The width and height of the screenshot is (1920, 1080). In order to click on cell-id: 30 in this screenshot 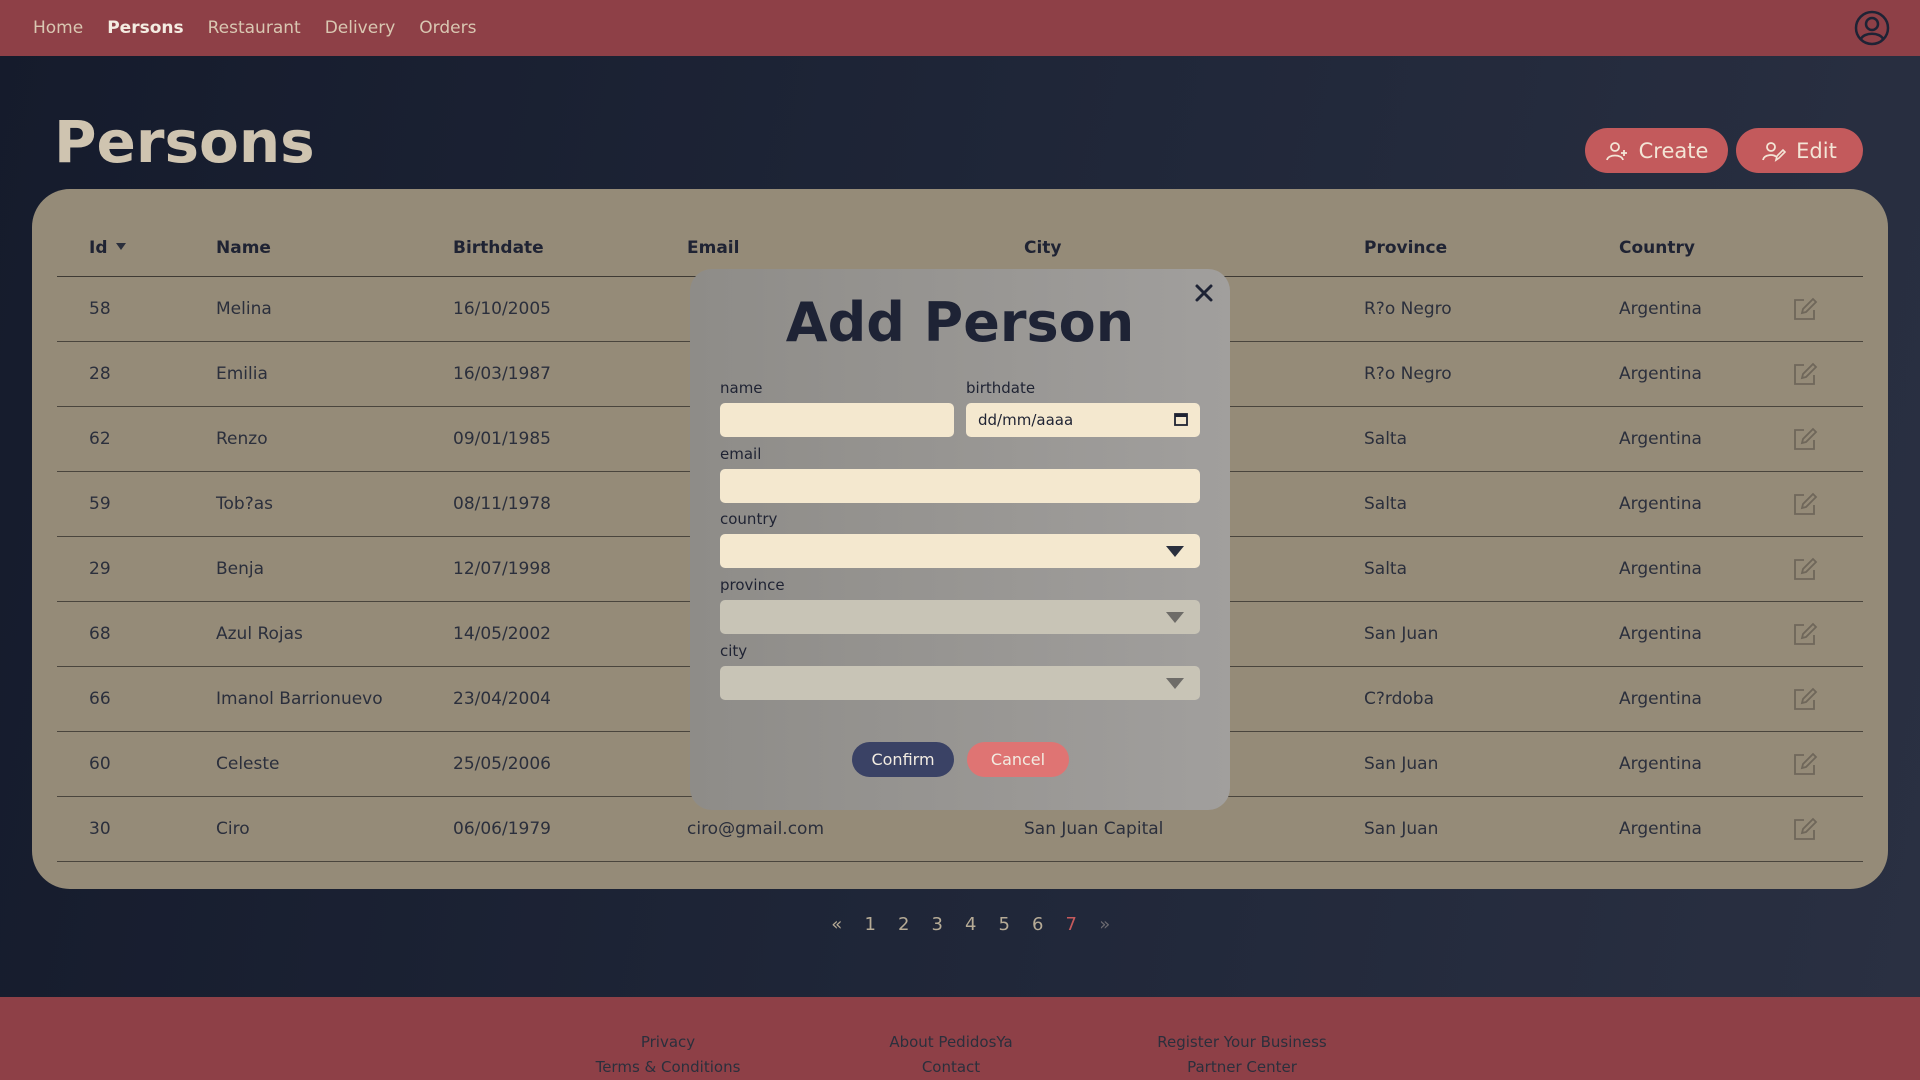, I will do `click(100, 829)`.